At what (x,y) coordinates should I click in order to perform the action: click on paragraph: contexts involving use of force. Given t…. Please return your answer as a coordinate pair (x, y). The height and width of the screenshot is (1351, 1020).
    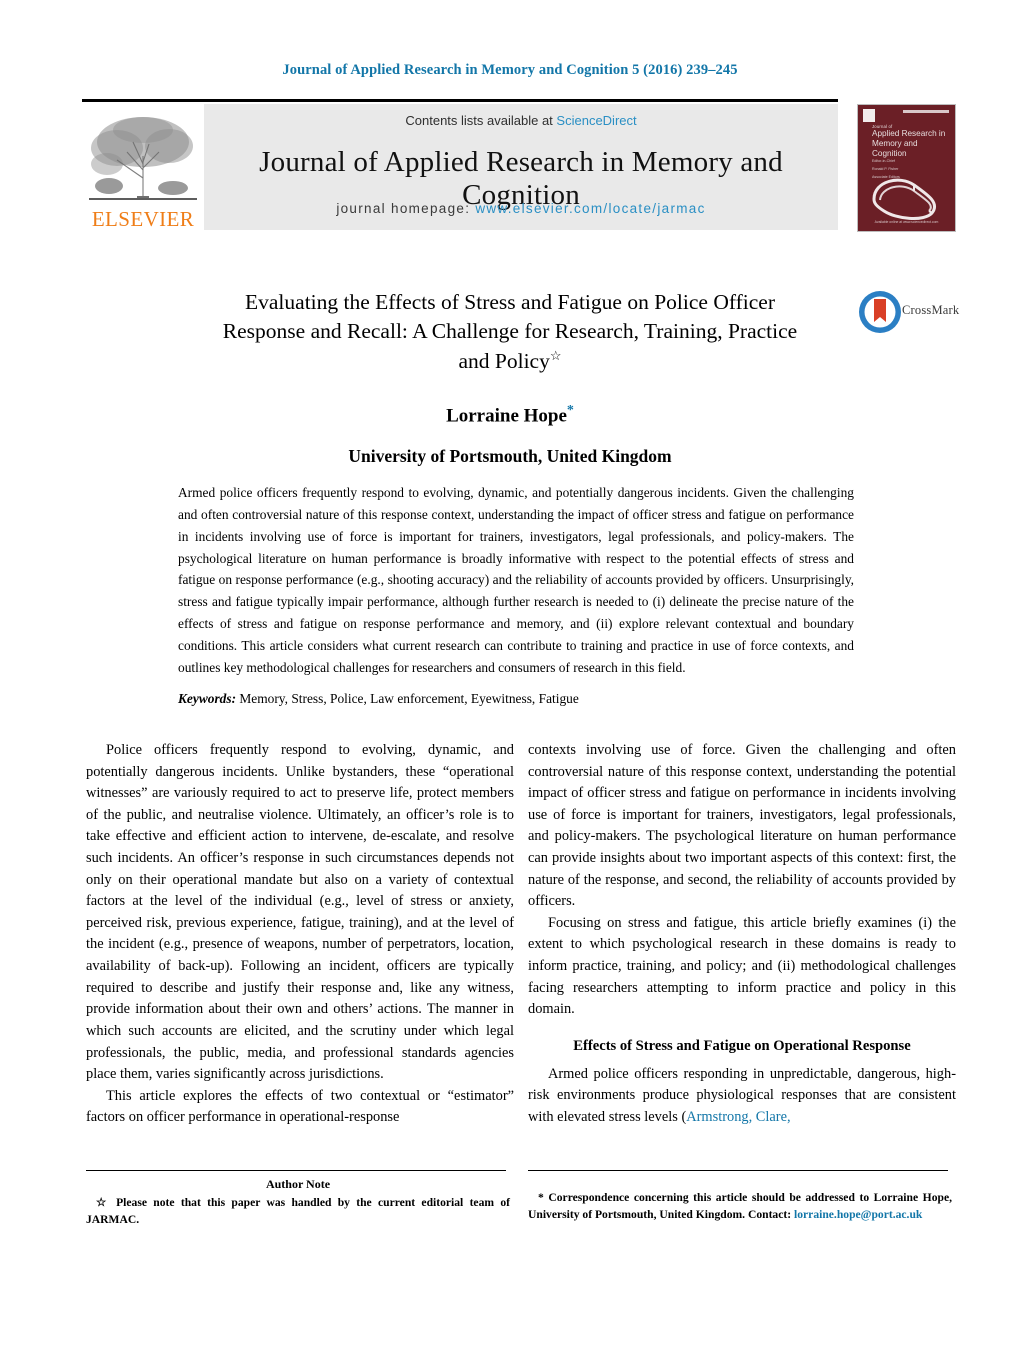
    Looking at the image, I should click on (742, 826).